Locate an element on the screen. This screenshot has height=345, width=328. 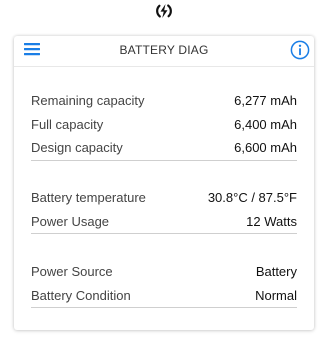
charging-bolt-icon is located at coordinates (164, 11).